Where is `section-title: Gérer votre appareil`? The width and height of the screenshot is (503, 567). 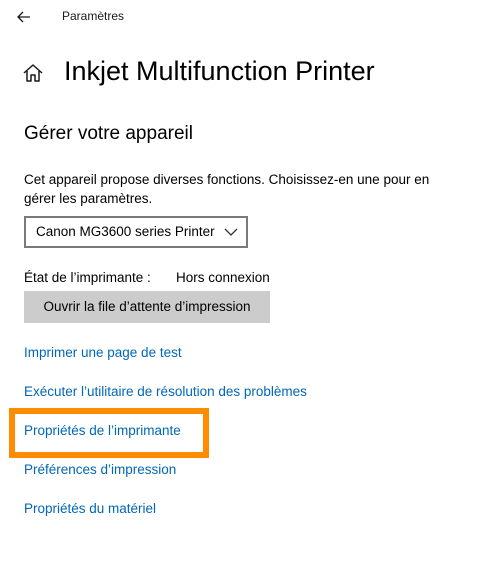
section-title: Gérer votre appareil is located at coordinates (108, 133).